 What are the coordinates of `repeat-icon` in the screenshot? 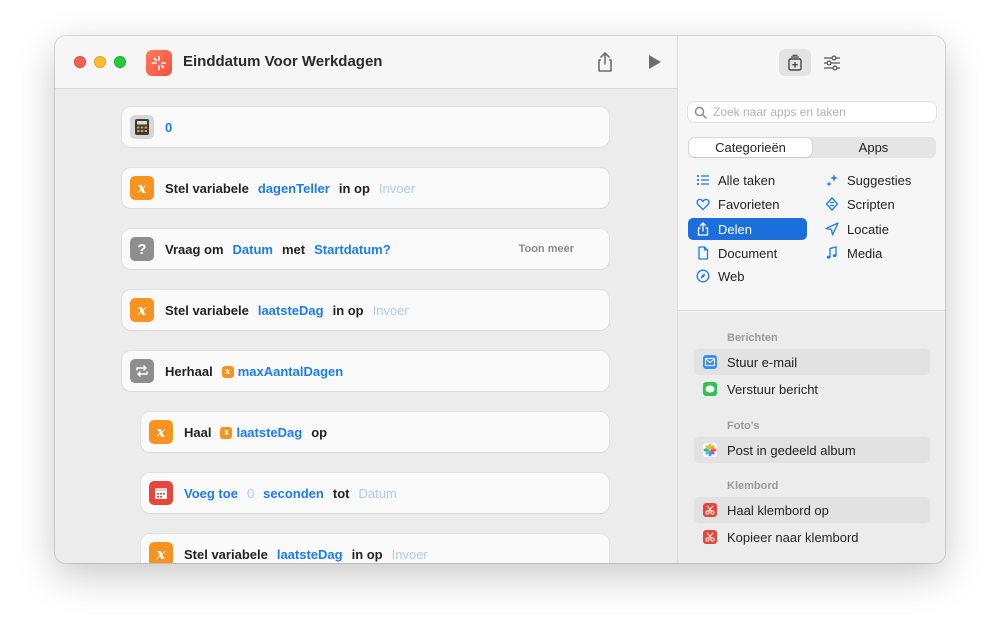 It's located at (142, 371).